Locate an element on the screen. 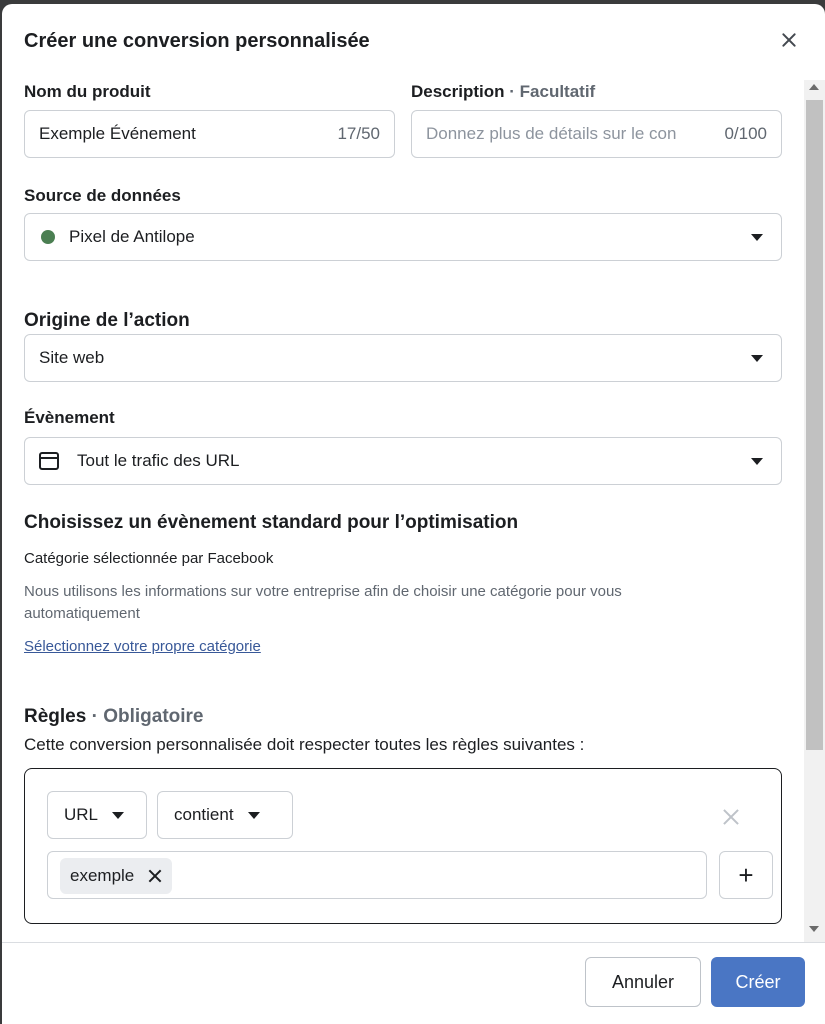  select-own-category-link: Sélectionnez votre propre catégorie is located at coordinates (142, 646).